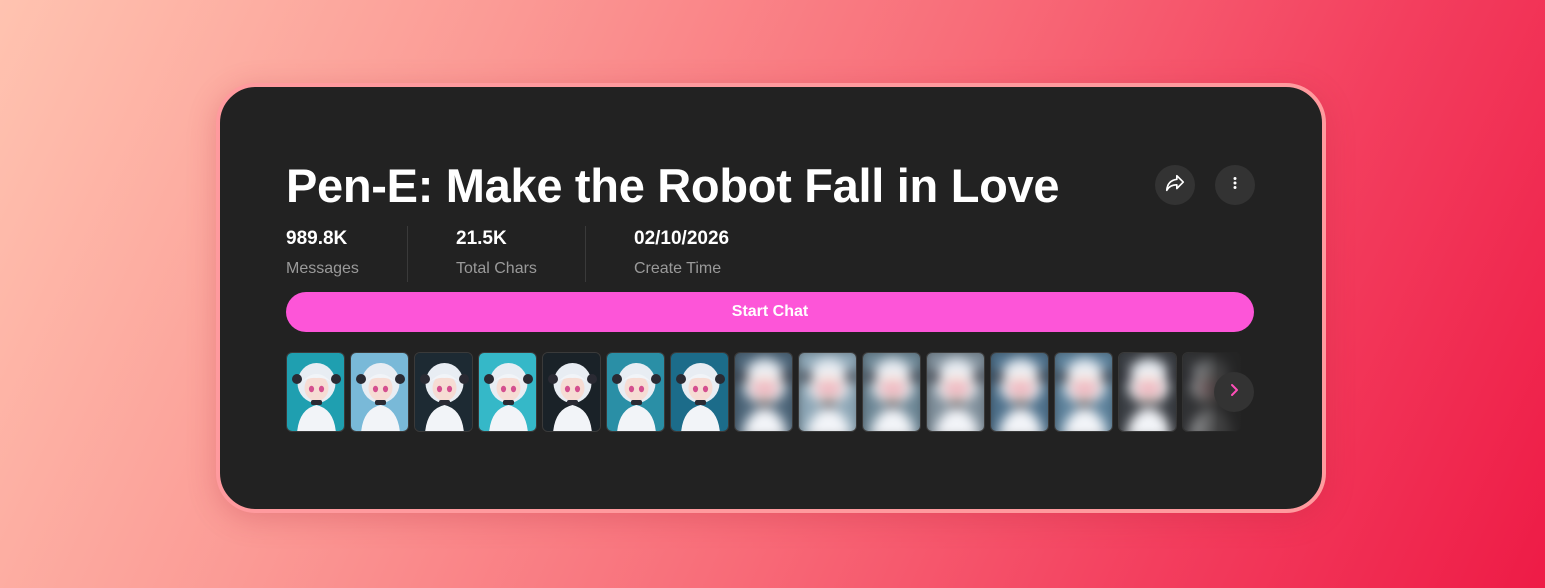  What do you see at coordinates (678, 268) in the screenshot?
I see `stat-label: Create Time` at bounding box center [678, 268].